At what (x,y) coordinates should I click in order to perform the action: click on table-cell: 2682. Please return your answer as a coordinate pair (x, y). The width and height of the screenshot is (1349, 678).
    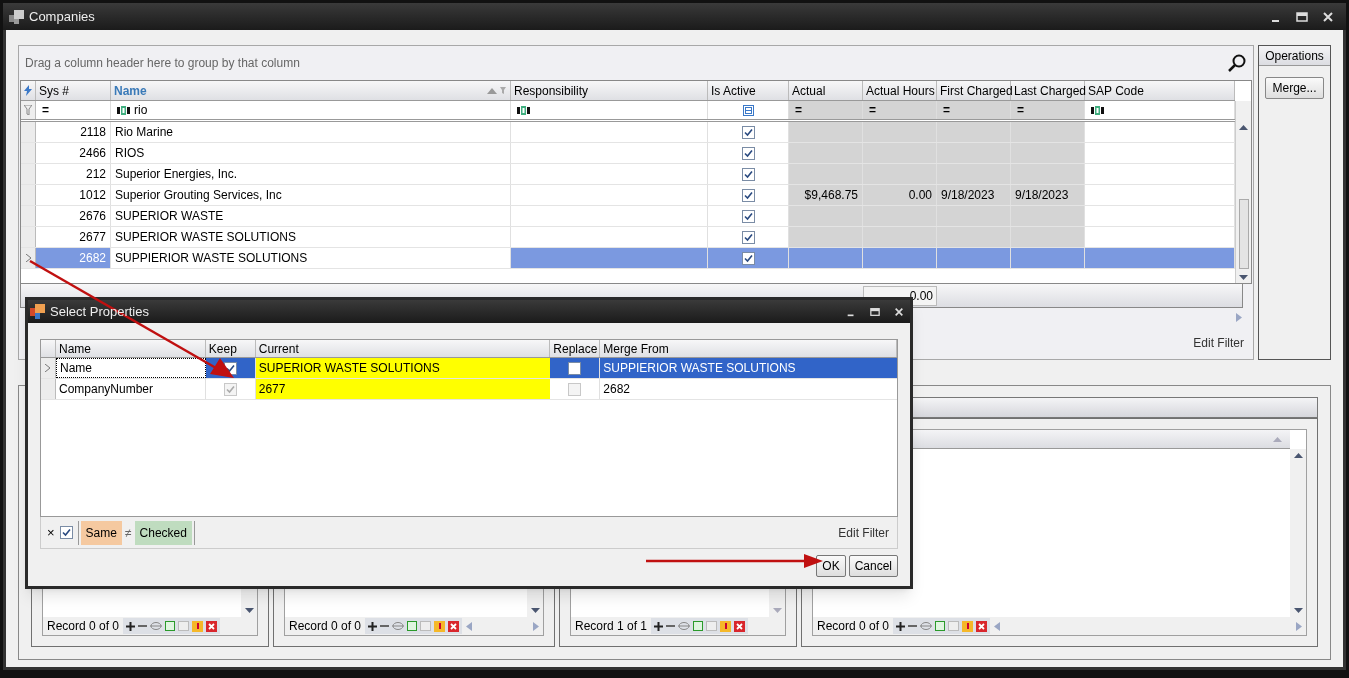
    Looking at the image, I should click on (73, 258).